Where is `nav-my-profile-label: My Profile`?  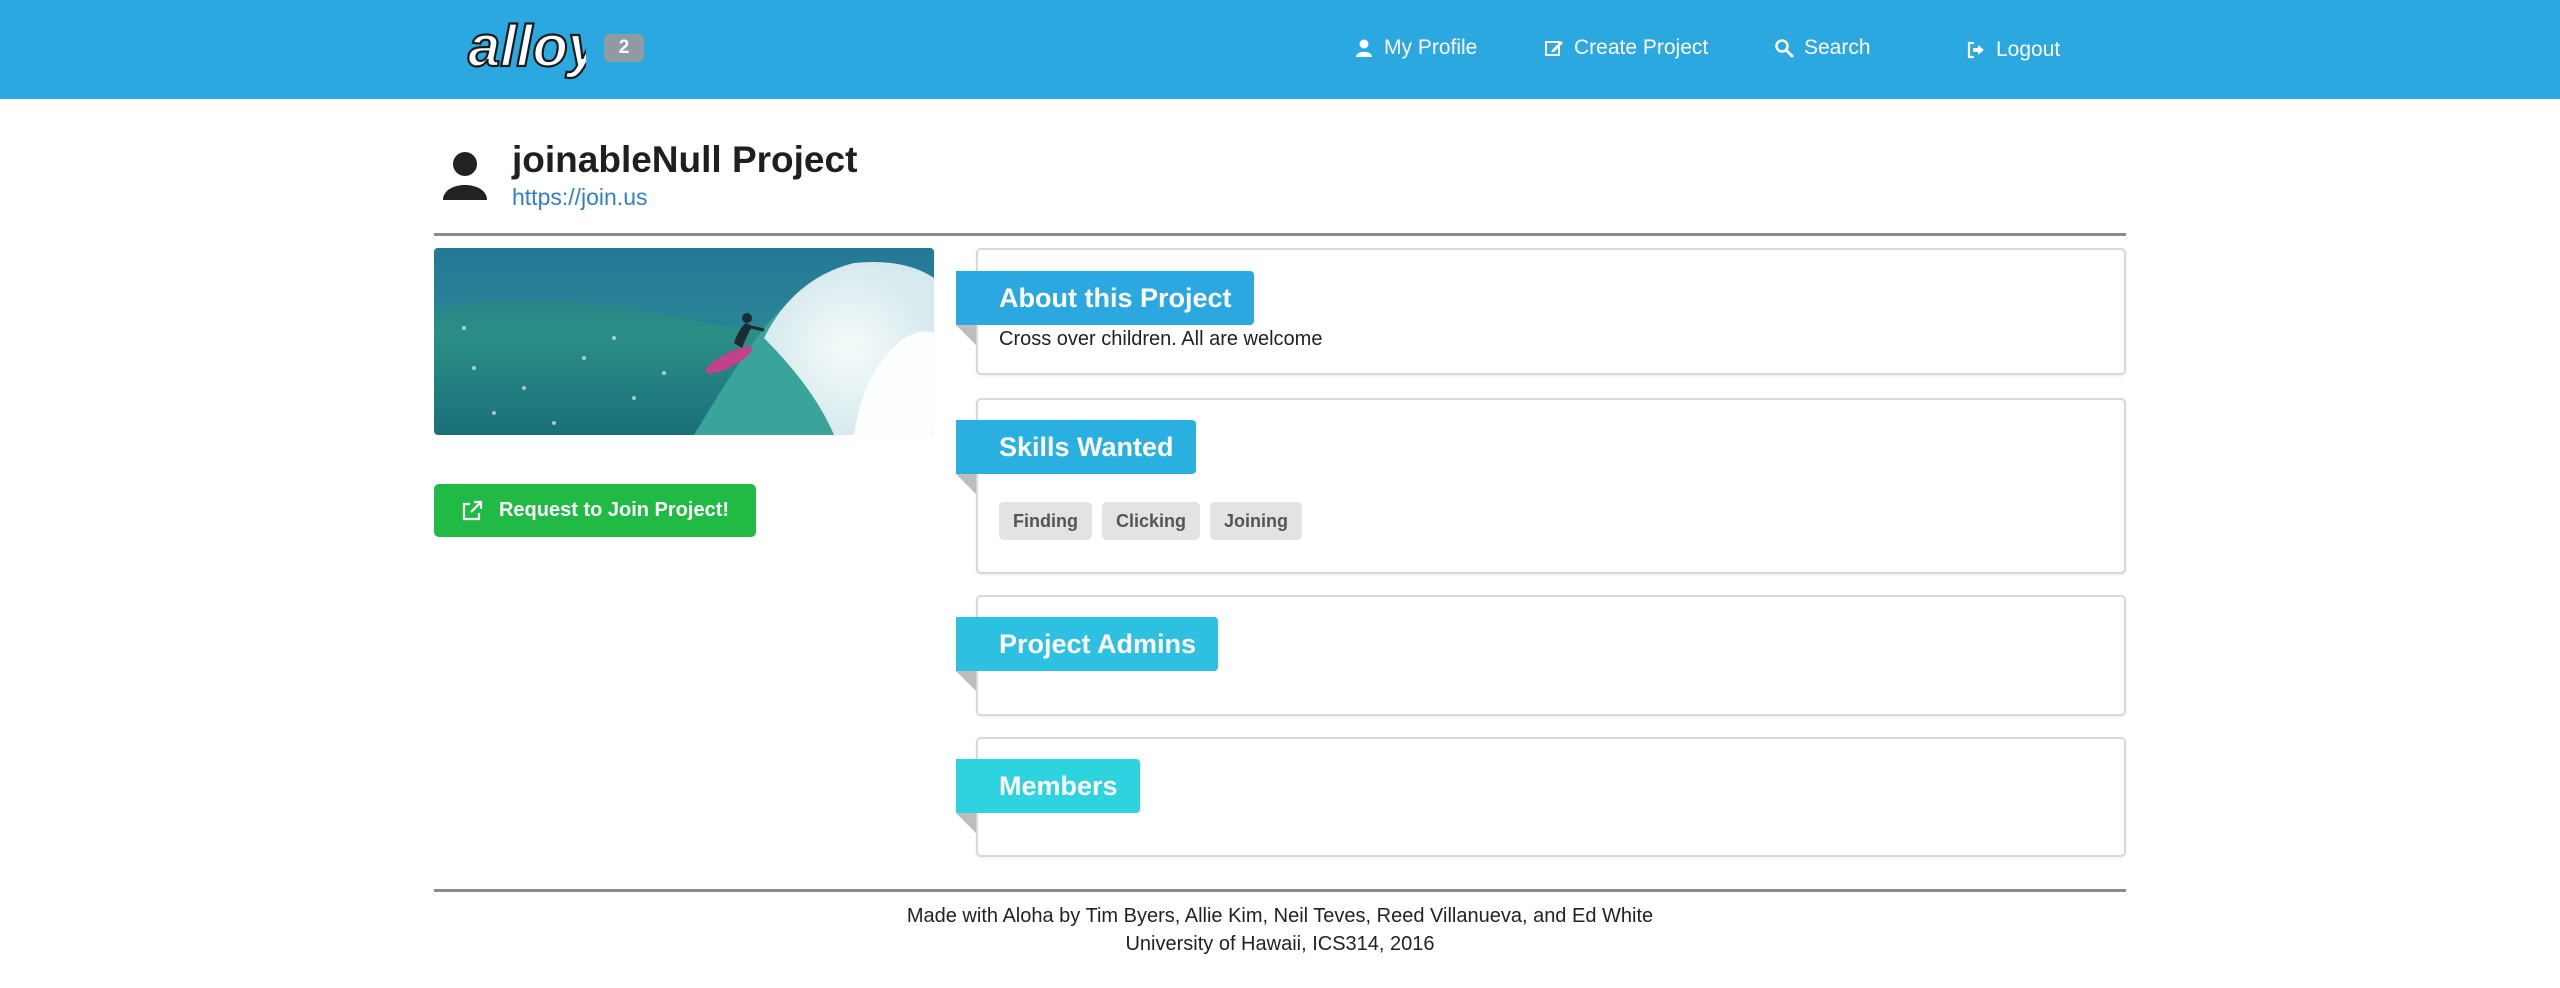
nav-my-profile-label: My Profile is located at coordinates (1431, 47).